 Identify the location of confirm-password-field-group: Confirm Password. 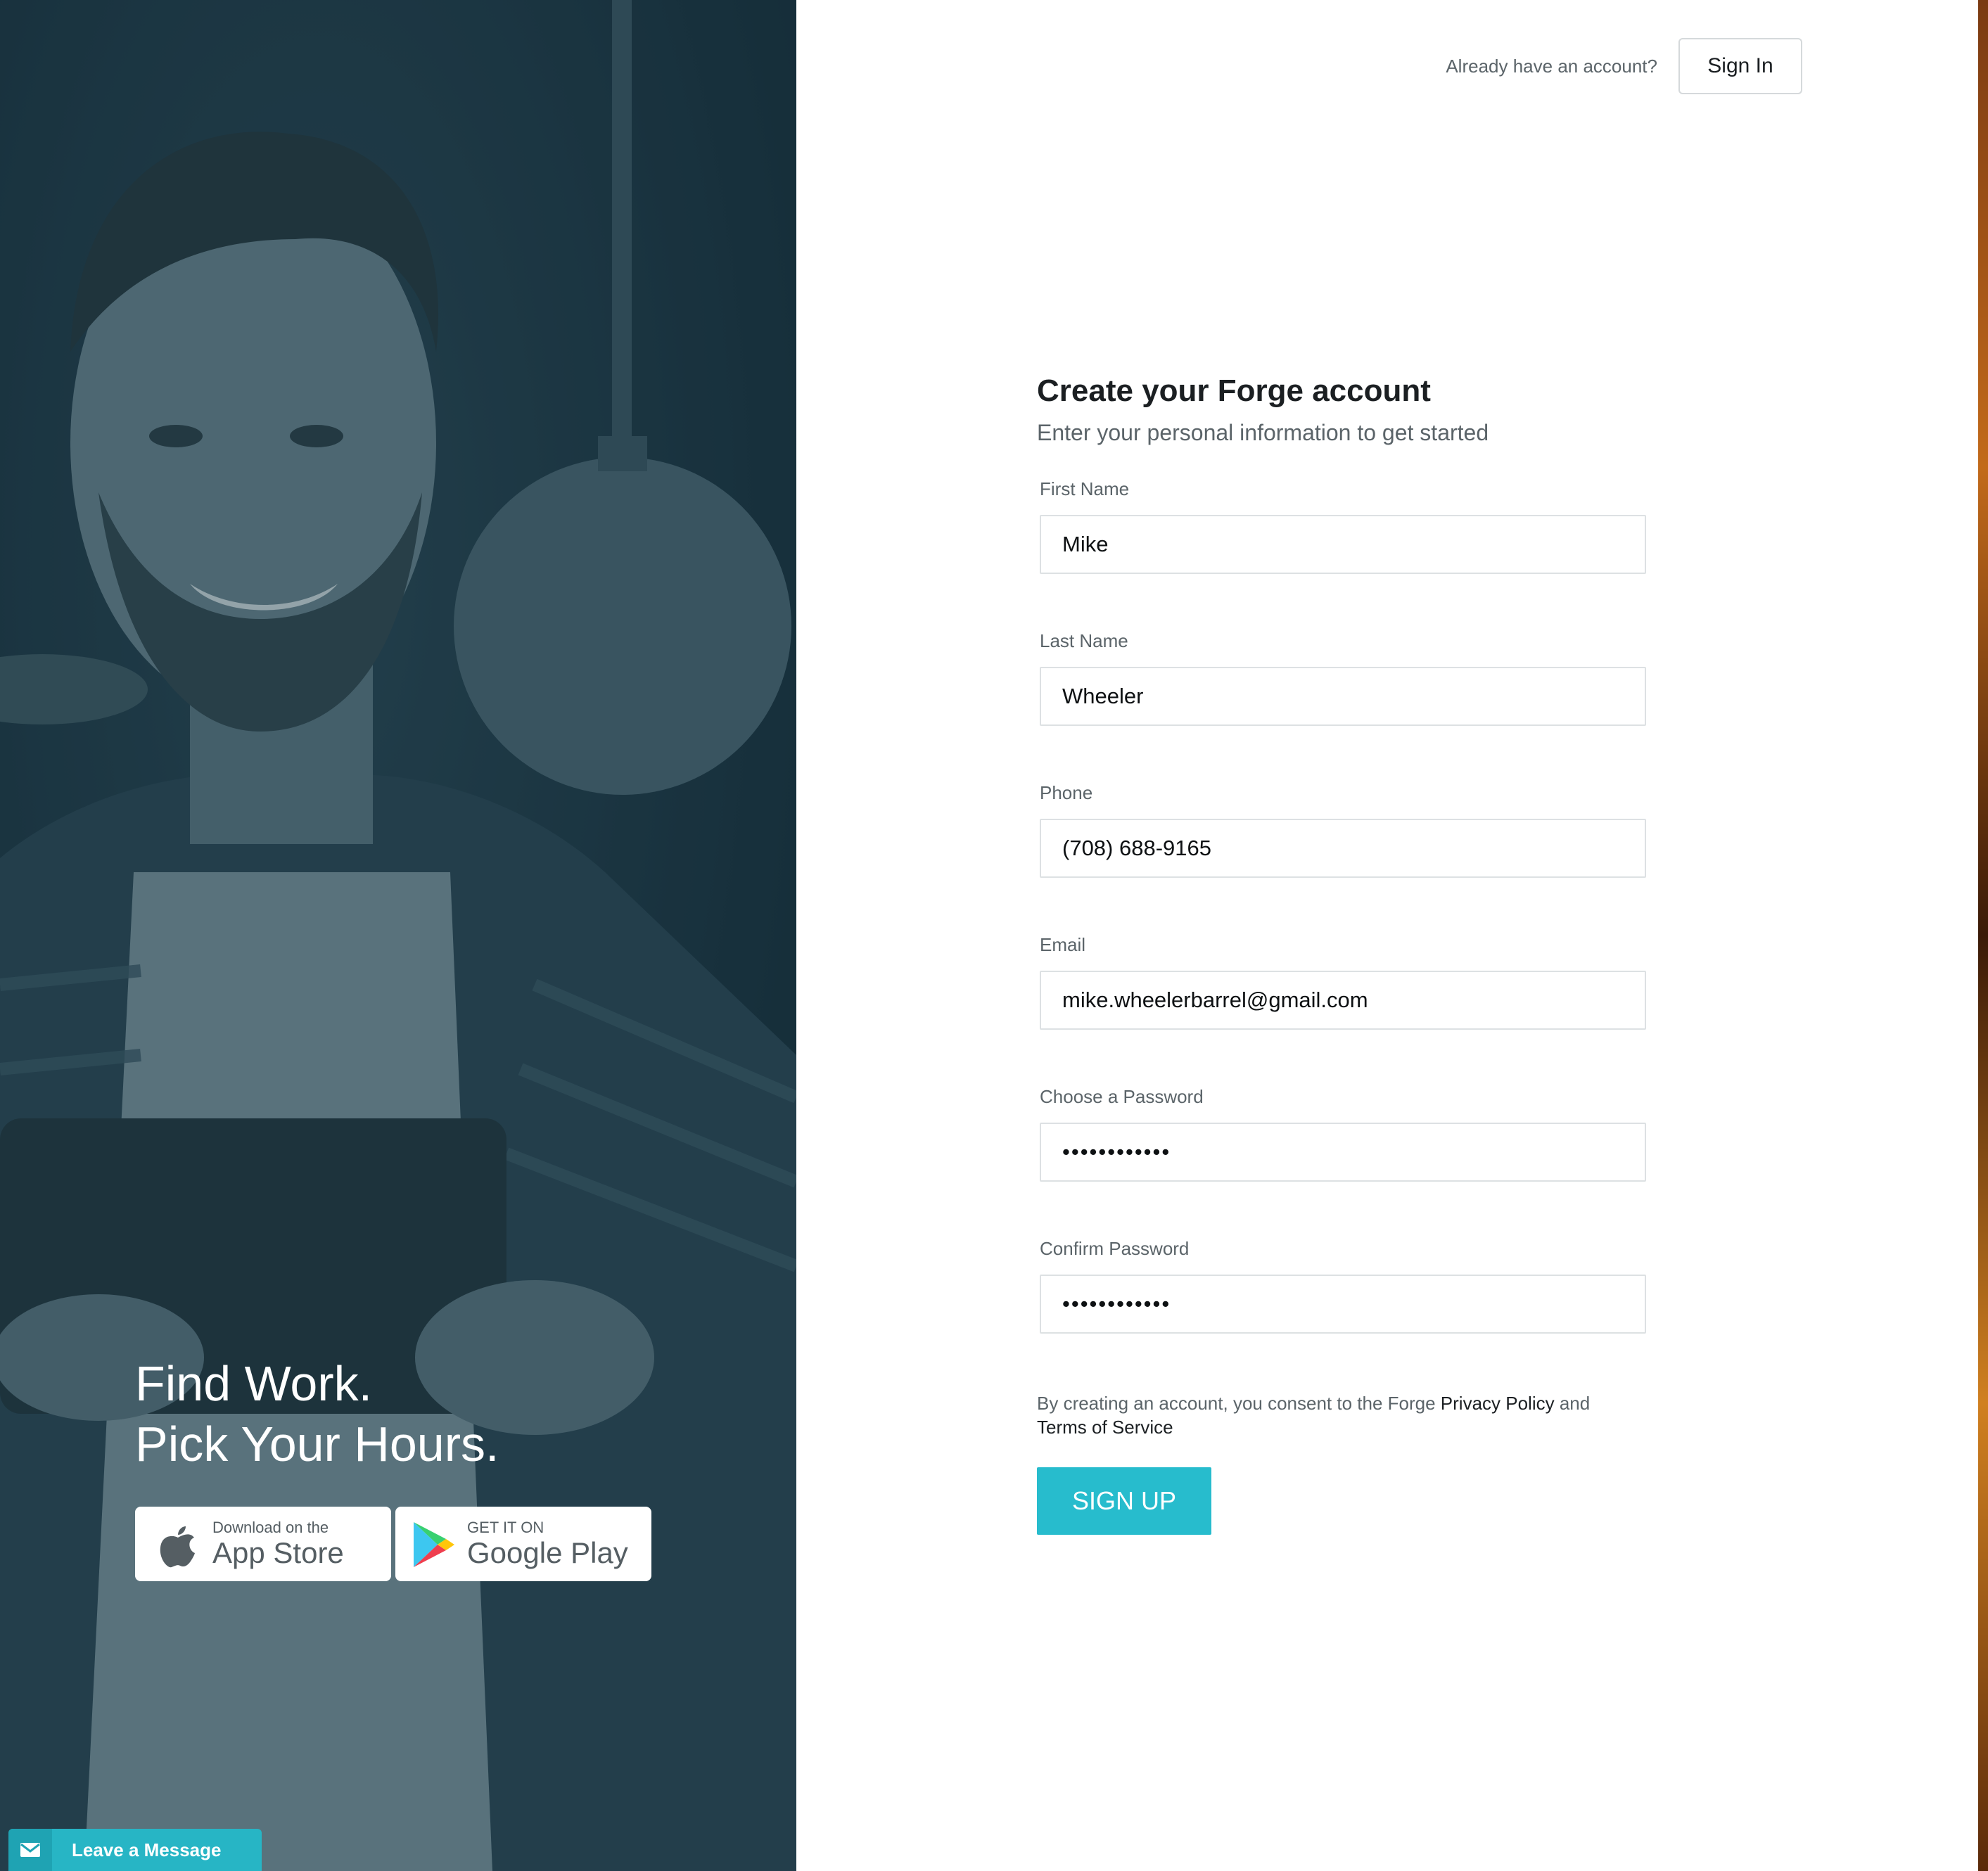
(1343, 1286).